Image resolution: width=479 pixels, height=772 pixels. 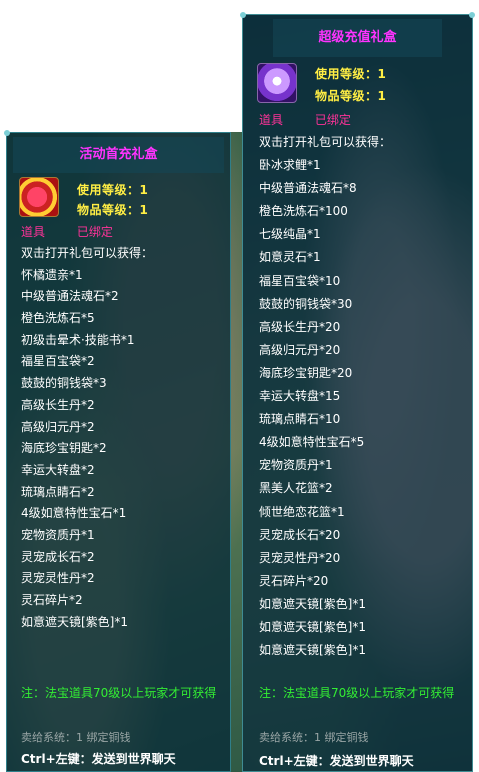 What do you see at coordinates (290, 234) in the screenshot?
I see `reward-item: 七级纯晶*1` at bounding box center [290, 234].